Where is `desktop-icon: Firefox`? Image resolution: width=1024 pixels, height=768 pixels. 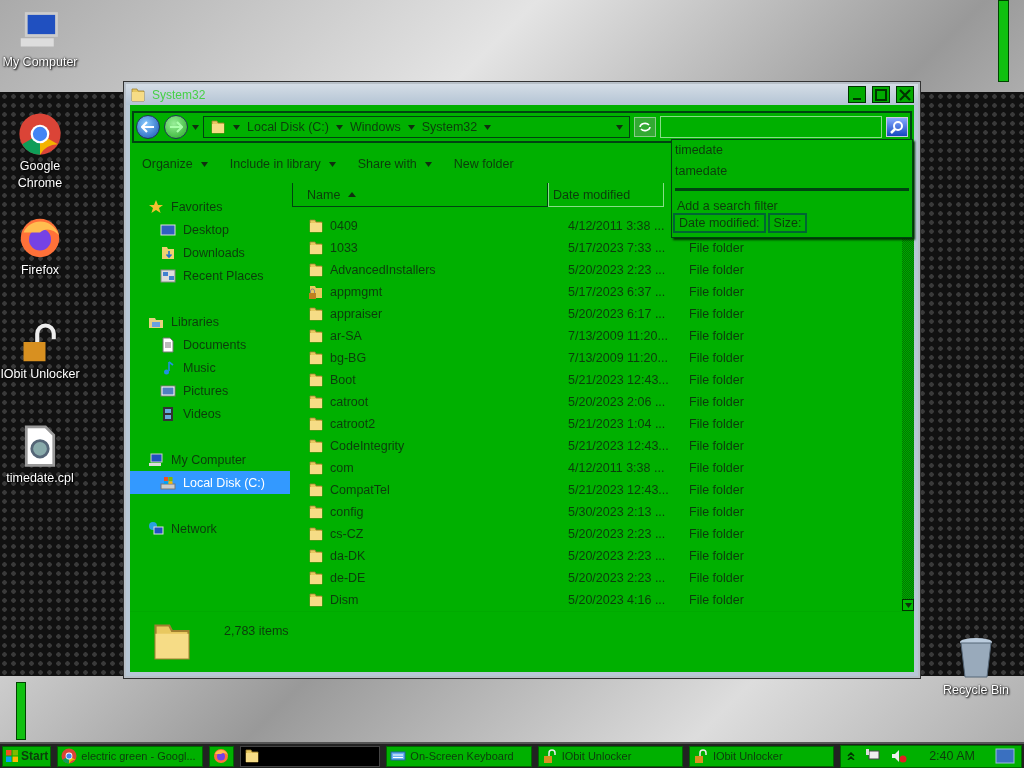
desktop-icon: Firefox is located at coordinates (40, 268).